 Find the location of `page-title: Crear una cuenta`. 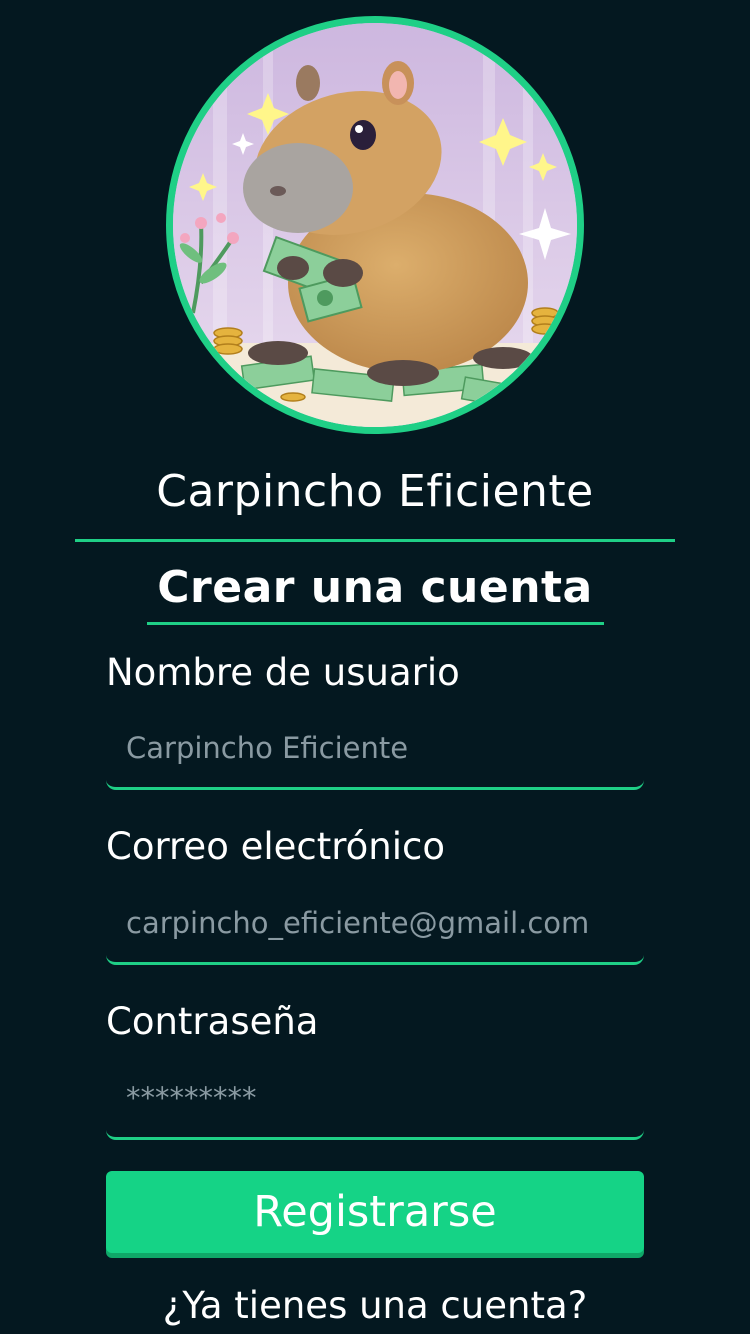

page-title: Crear una cuenta is located at coordinates (375, 587).